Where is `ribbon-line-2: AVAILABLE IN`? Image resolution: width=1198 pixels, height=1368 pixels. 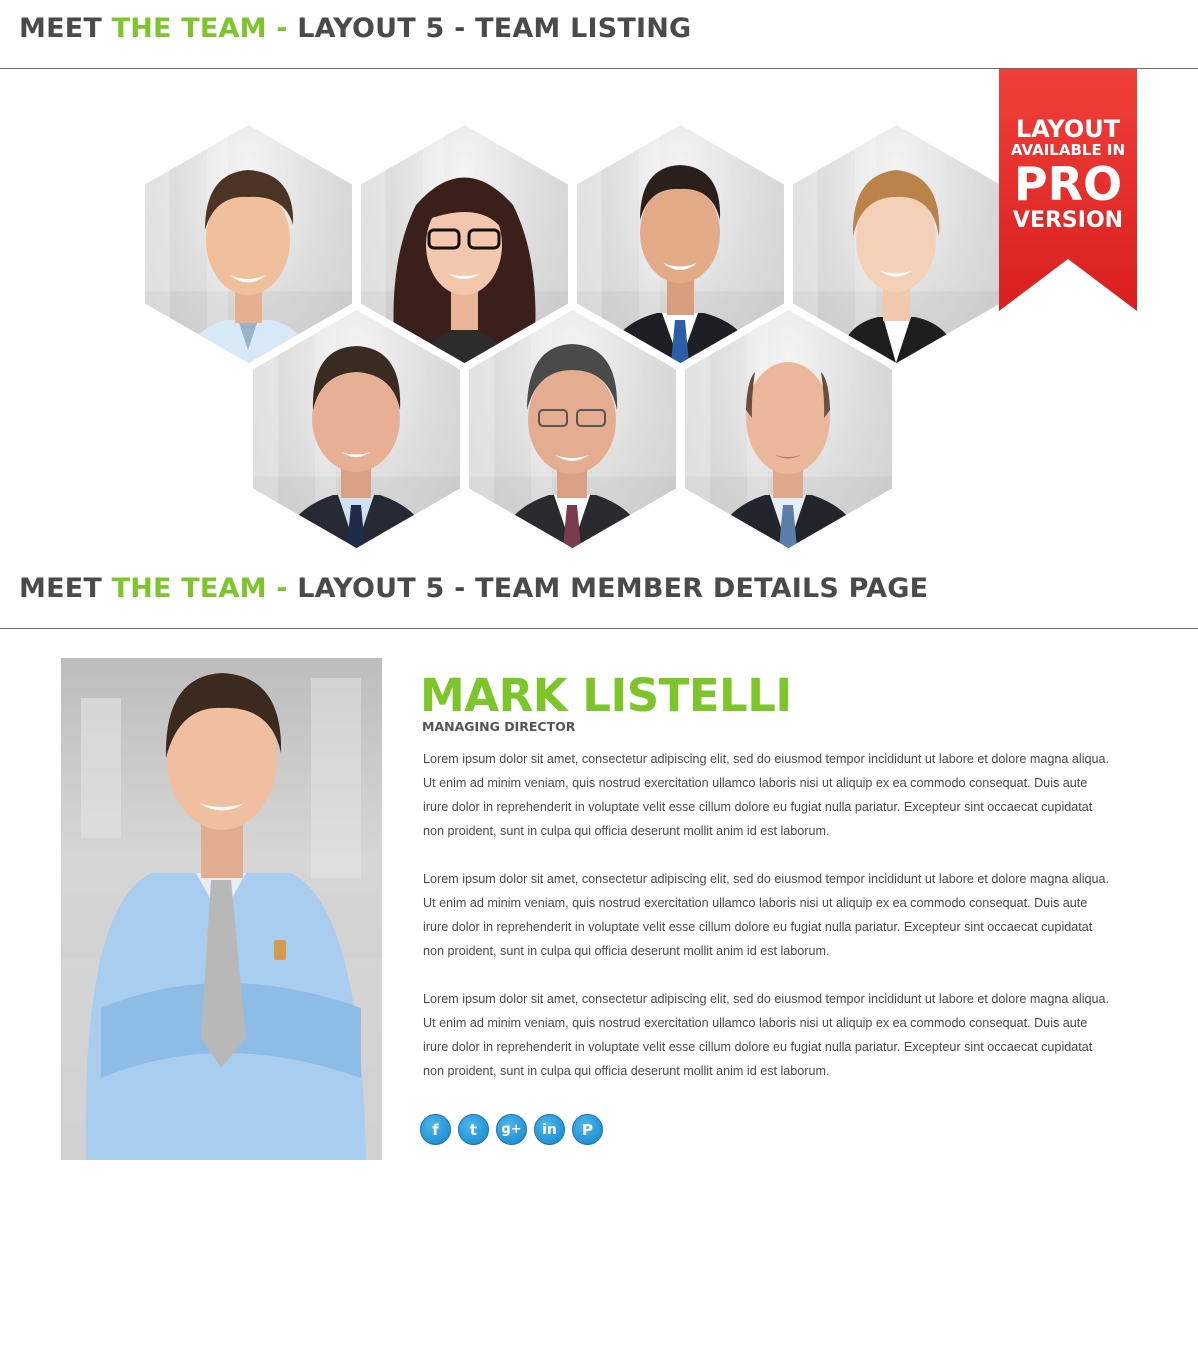 ribbon-line-2: AVAILABLE IN is located at coordinates (1068, 150).